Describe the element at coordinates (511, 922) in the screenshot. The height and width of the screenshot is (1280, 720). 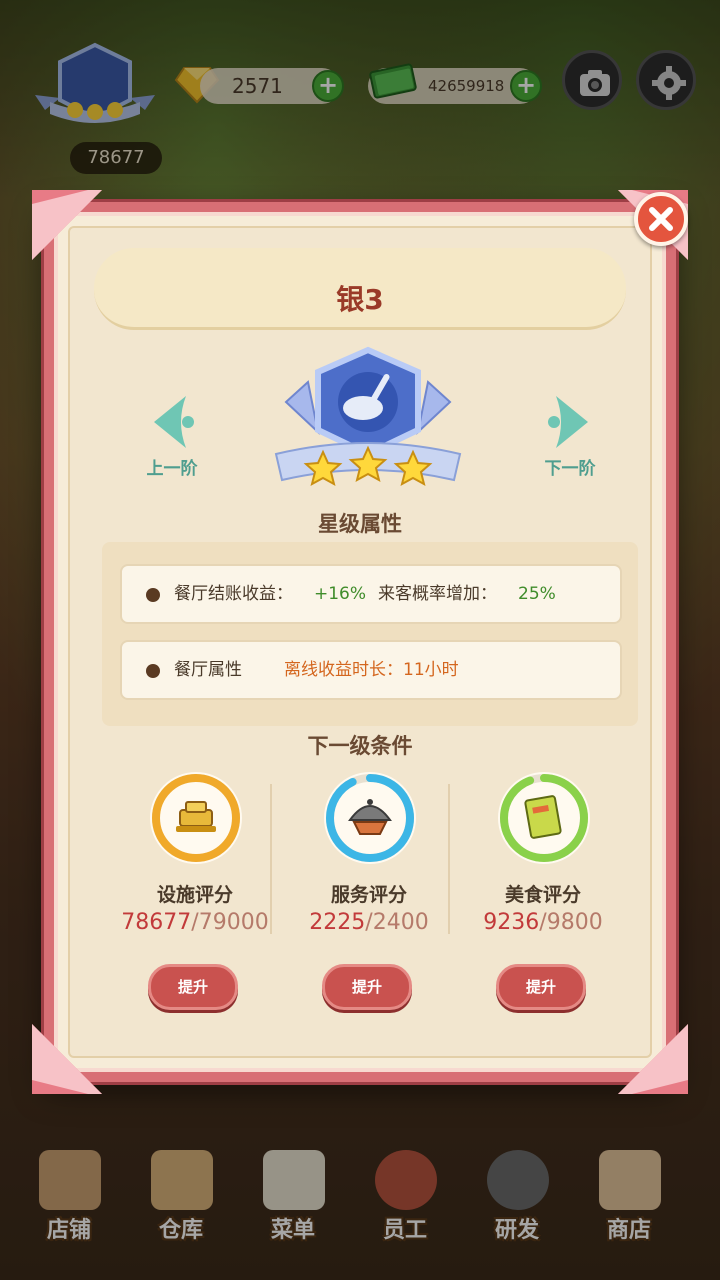
I see `food-current: 9236` at that location.